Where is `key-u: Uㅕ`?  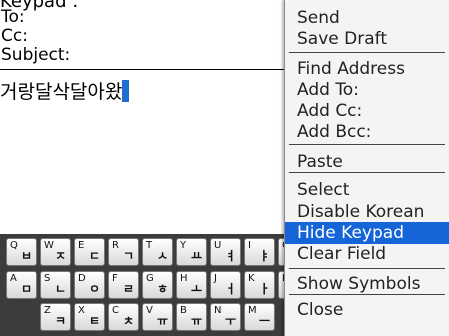 key-u: Uㅕ is located at coordinates (225, 252).